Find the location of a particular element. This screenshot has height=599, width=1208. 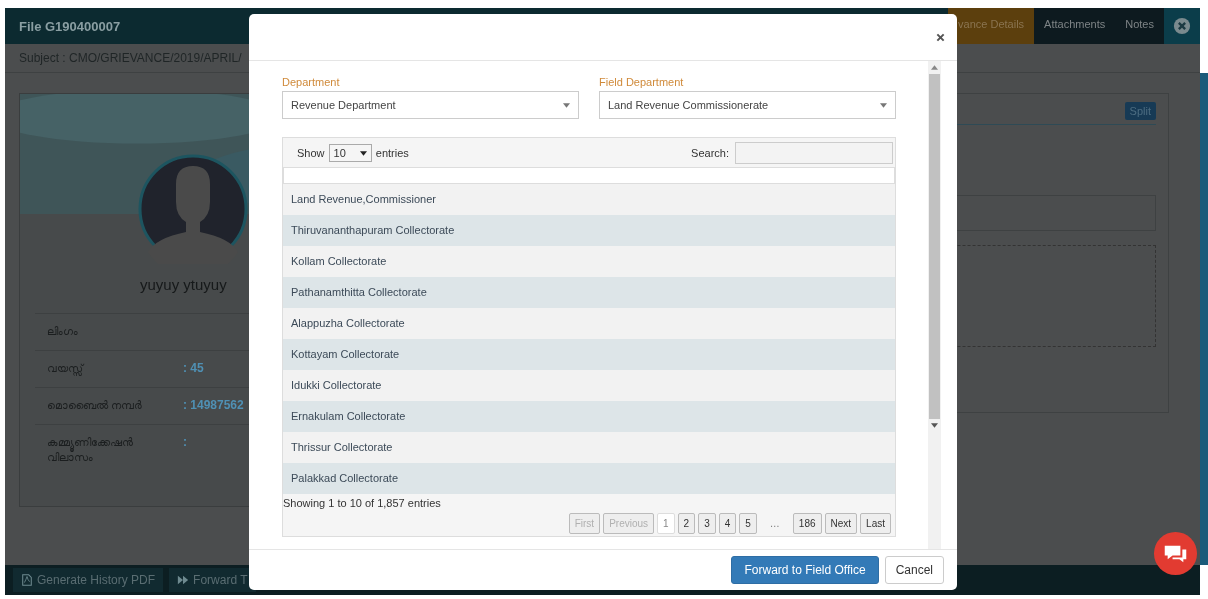

page-button: 4 is located at coordinates (727, 523).